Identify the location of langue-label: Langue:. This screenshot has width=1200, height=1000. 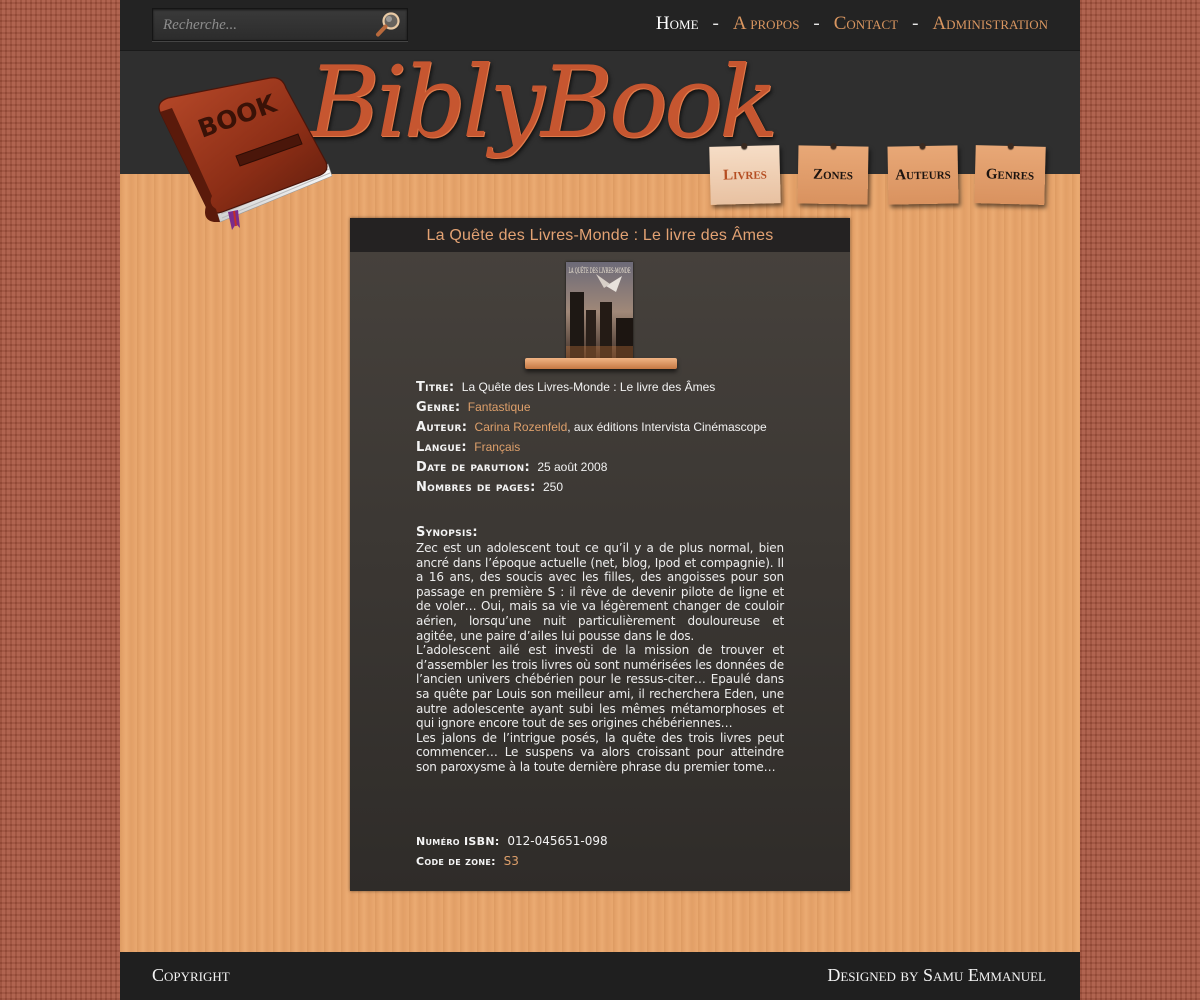
(441, 447).